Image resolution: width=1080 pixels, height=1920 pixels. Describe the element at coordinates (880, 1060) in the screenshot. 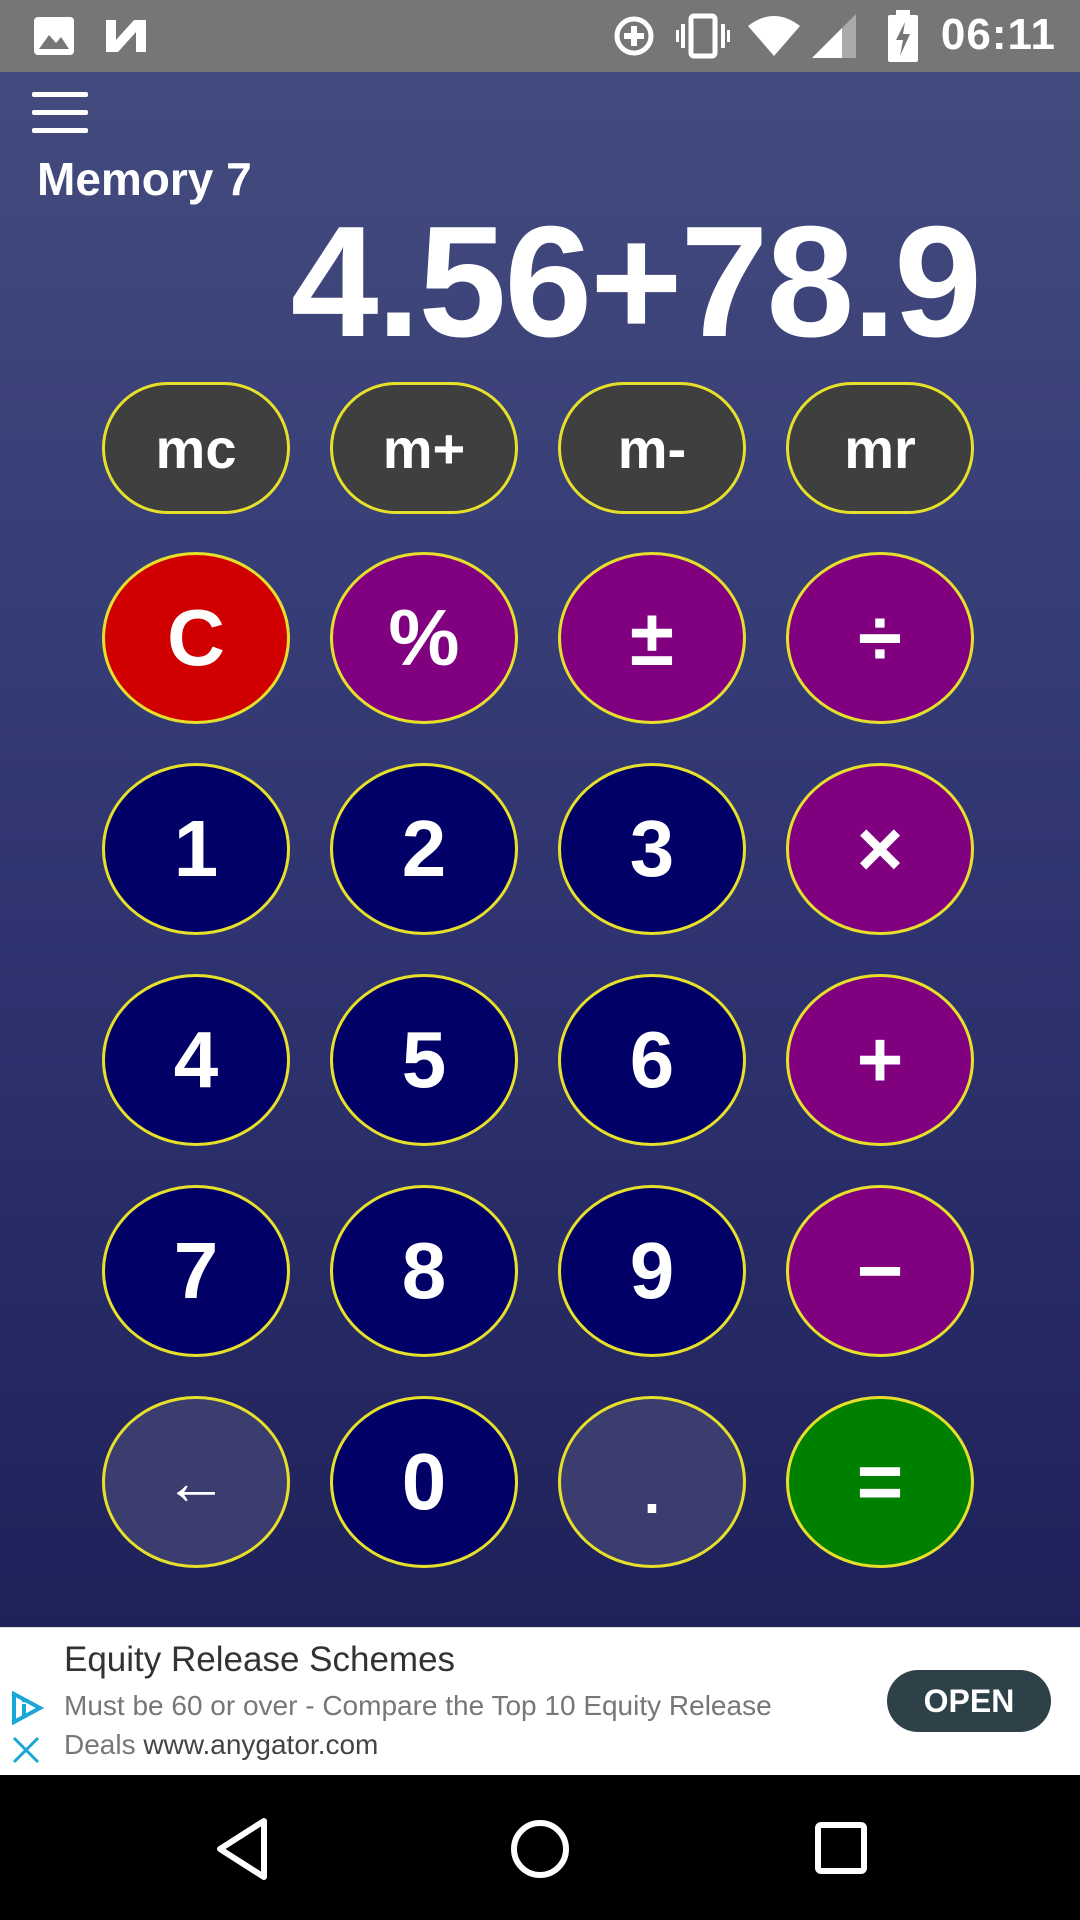

I see `add-button: +` at that location.